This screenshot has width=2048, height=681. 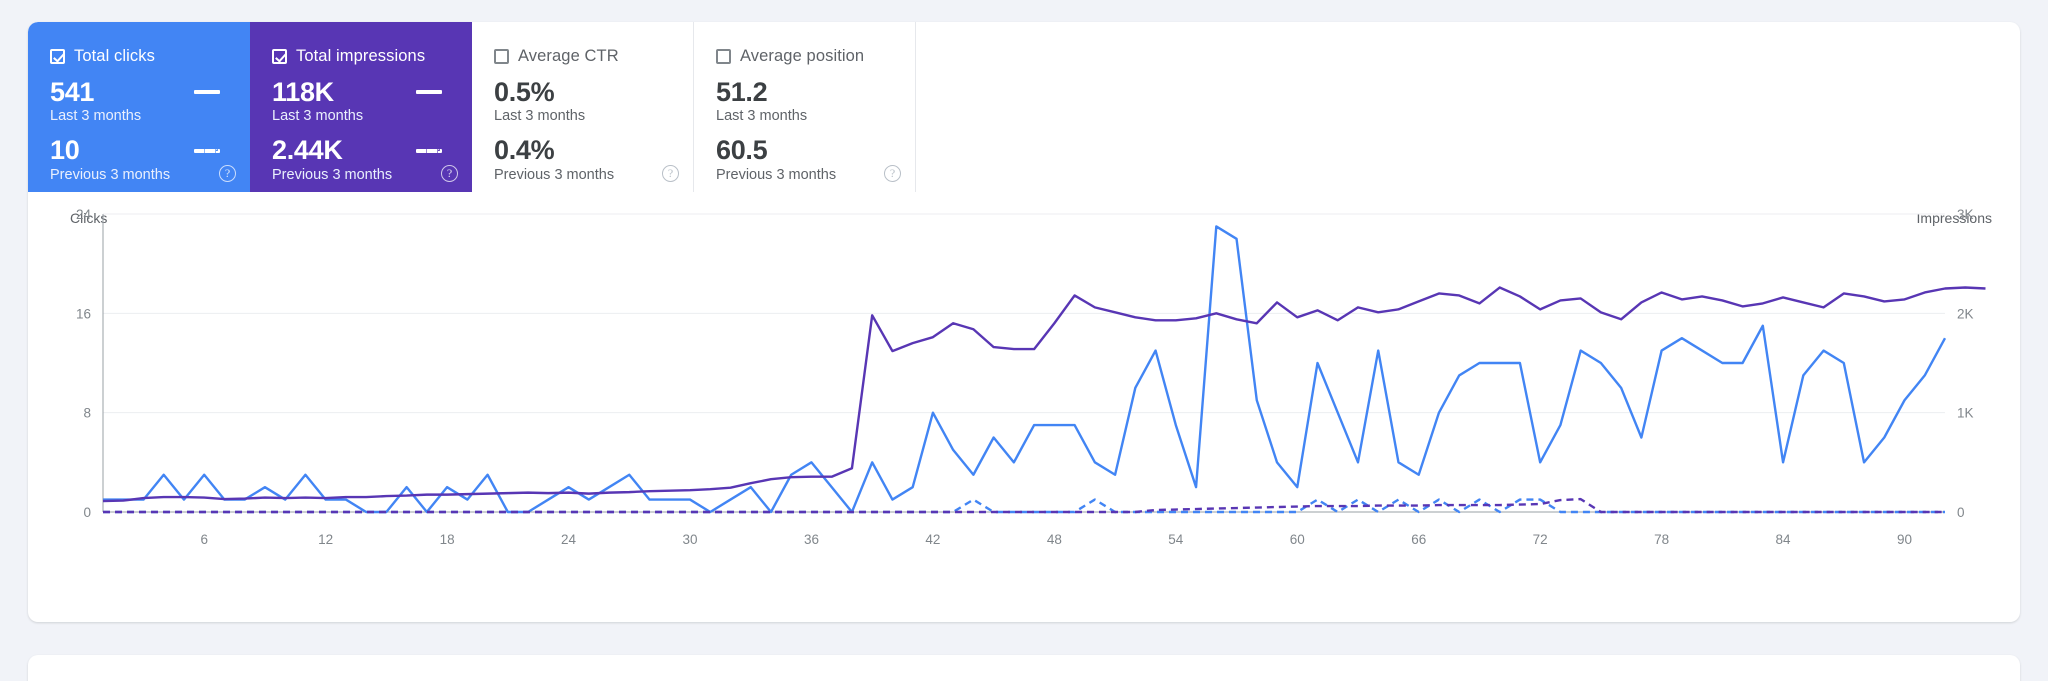 What do you see at coordinates (742, 150) in the screenshot?
I see `previous-value: 60.5` at bounding box center [742, 150].